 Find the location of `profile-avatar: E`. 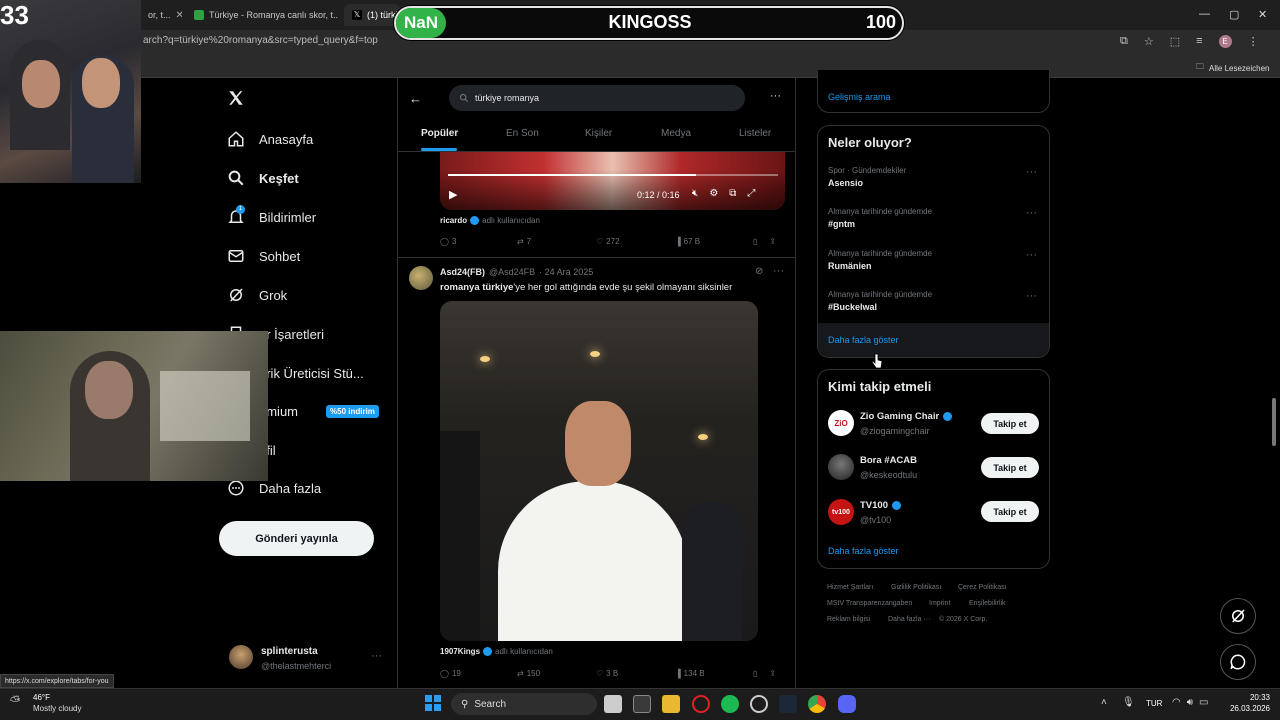

profile-avatar: E is located at coordinates (1225, 41).